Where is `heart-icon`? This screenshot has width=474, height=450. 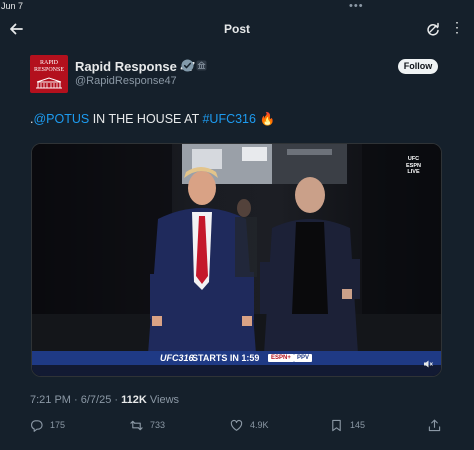 heart-icon is located at coordinates (236, 425).